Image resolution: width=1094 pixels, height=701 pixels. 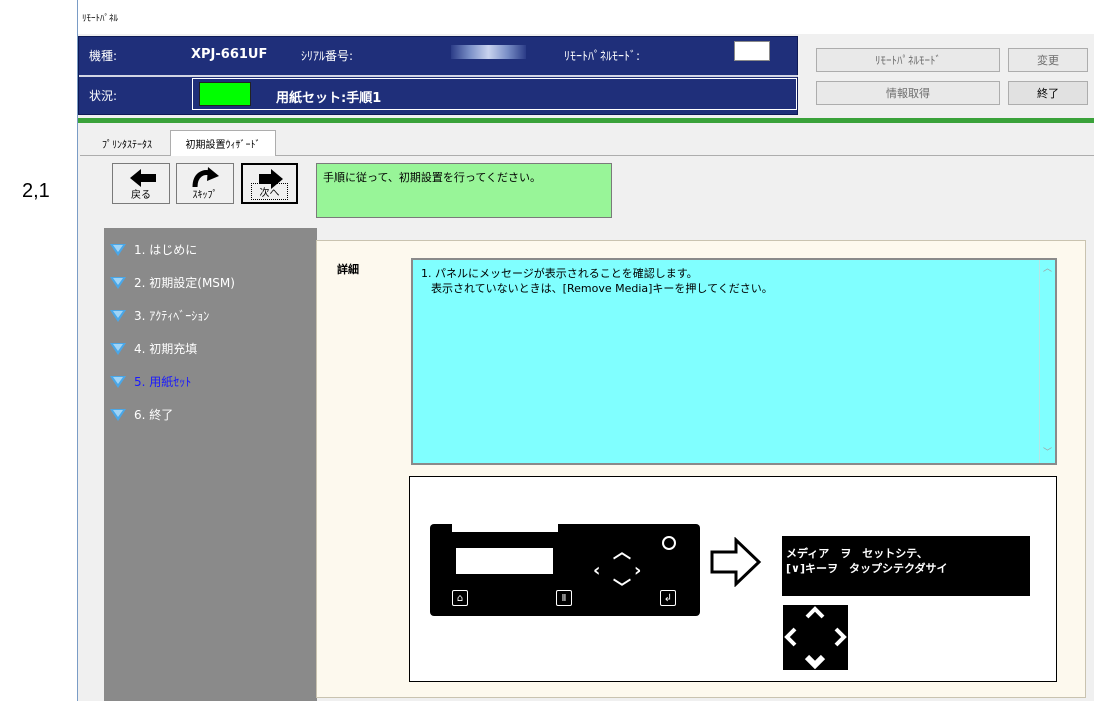 I want to click on model-label: 機種:, so click(x=103, y=56).